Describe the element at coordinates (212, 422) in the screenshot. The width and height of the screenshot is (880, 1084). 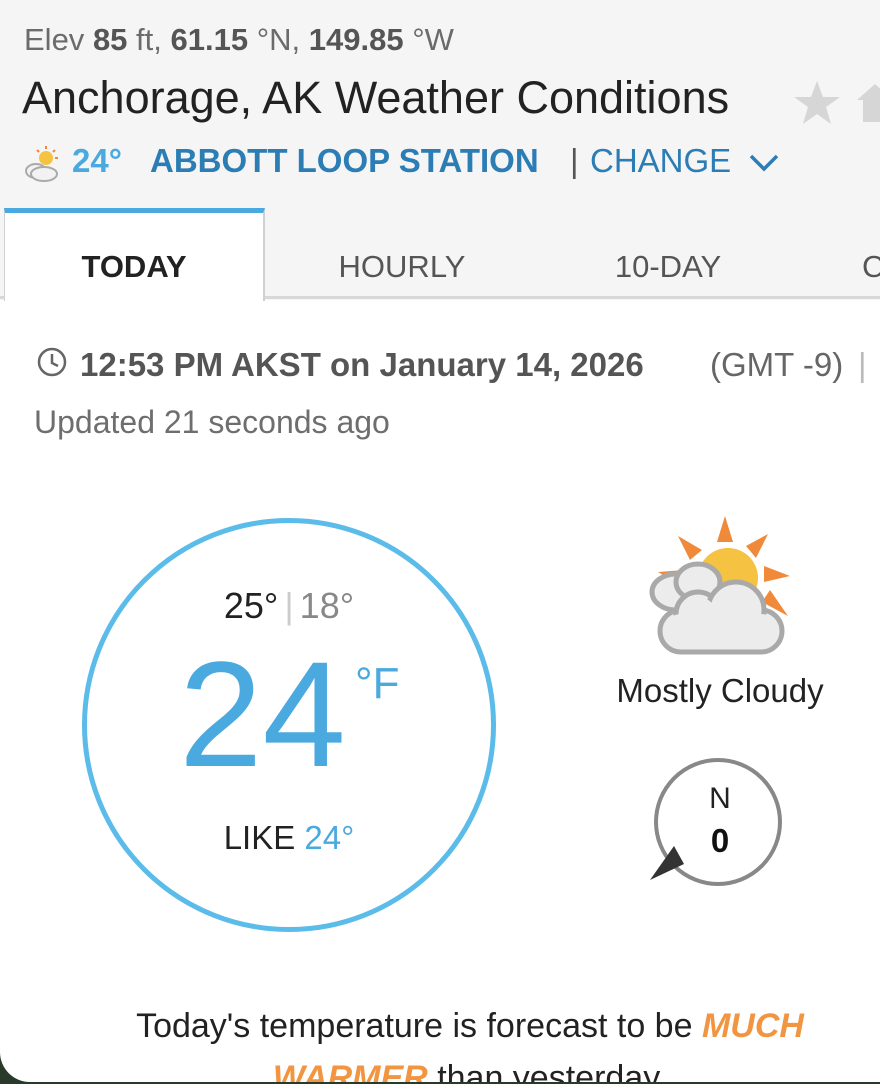
I see `updated-text: Updated 21 seconds ago` at that location.